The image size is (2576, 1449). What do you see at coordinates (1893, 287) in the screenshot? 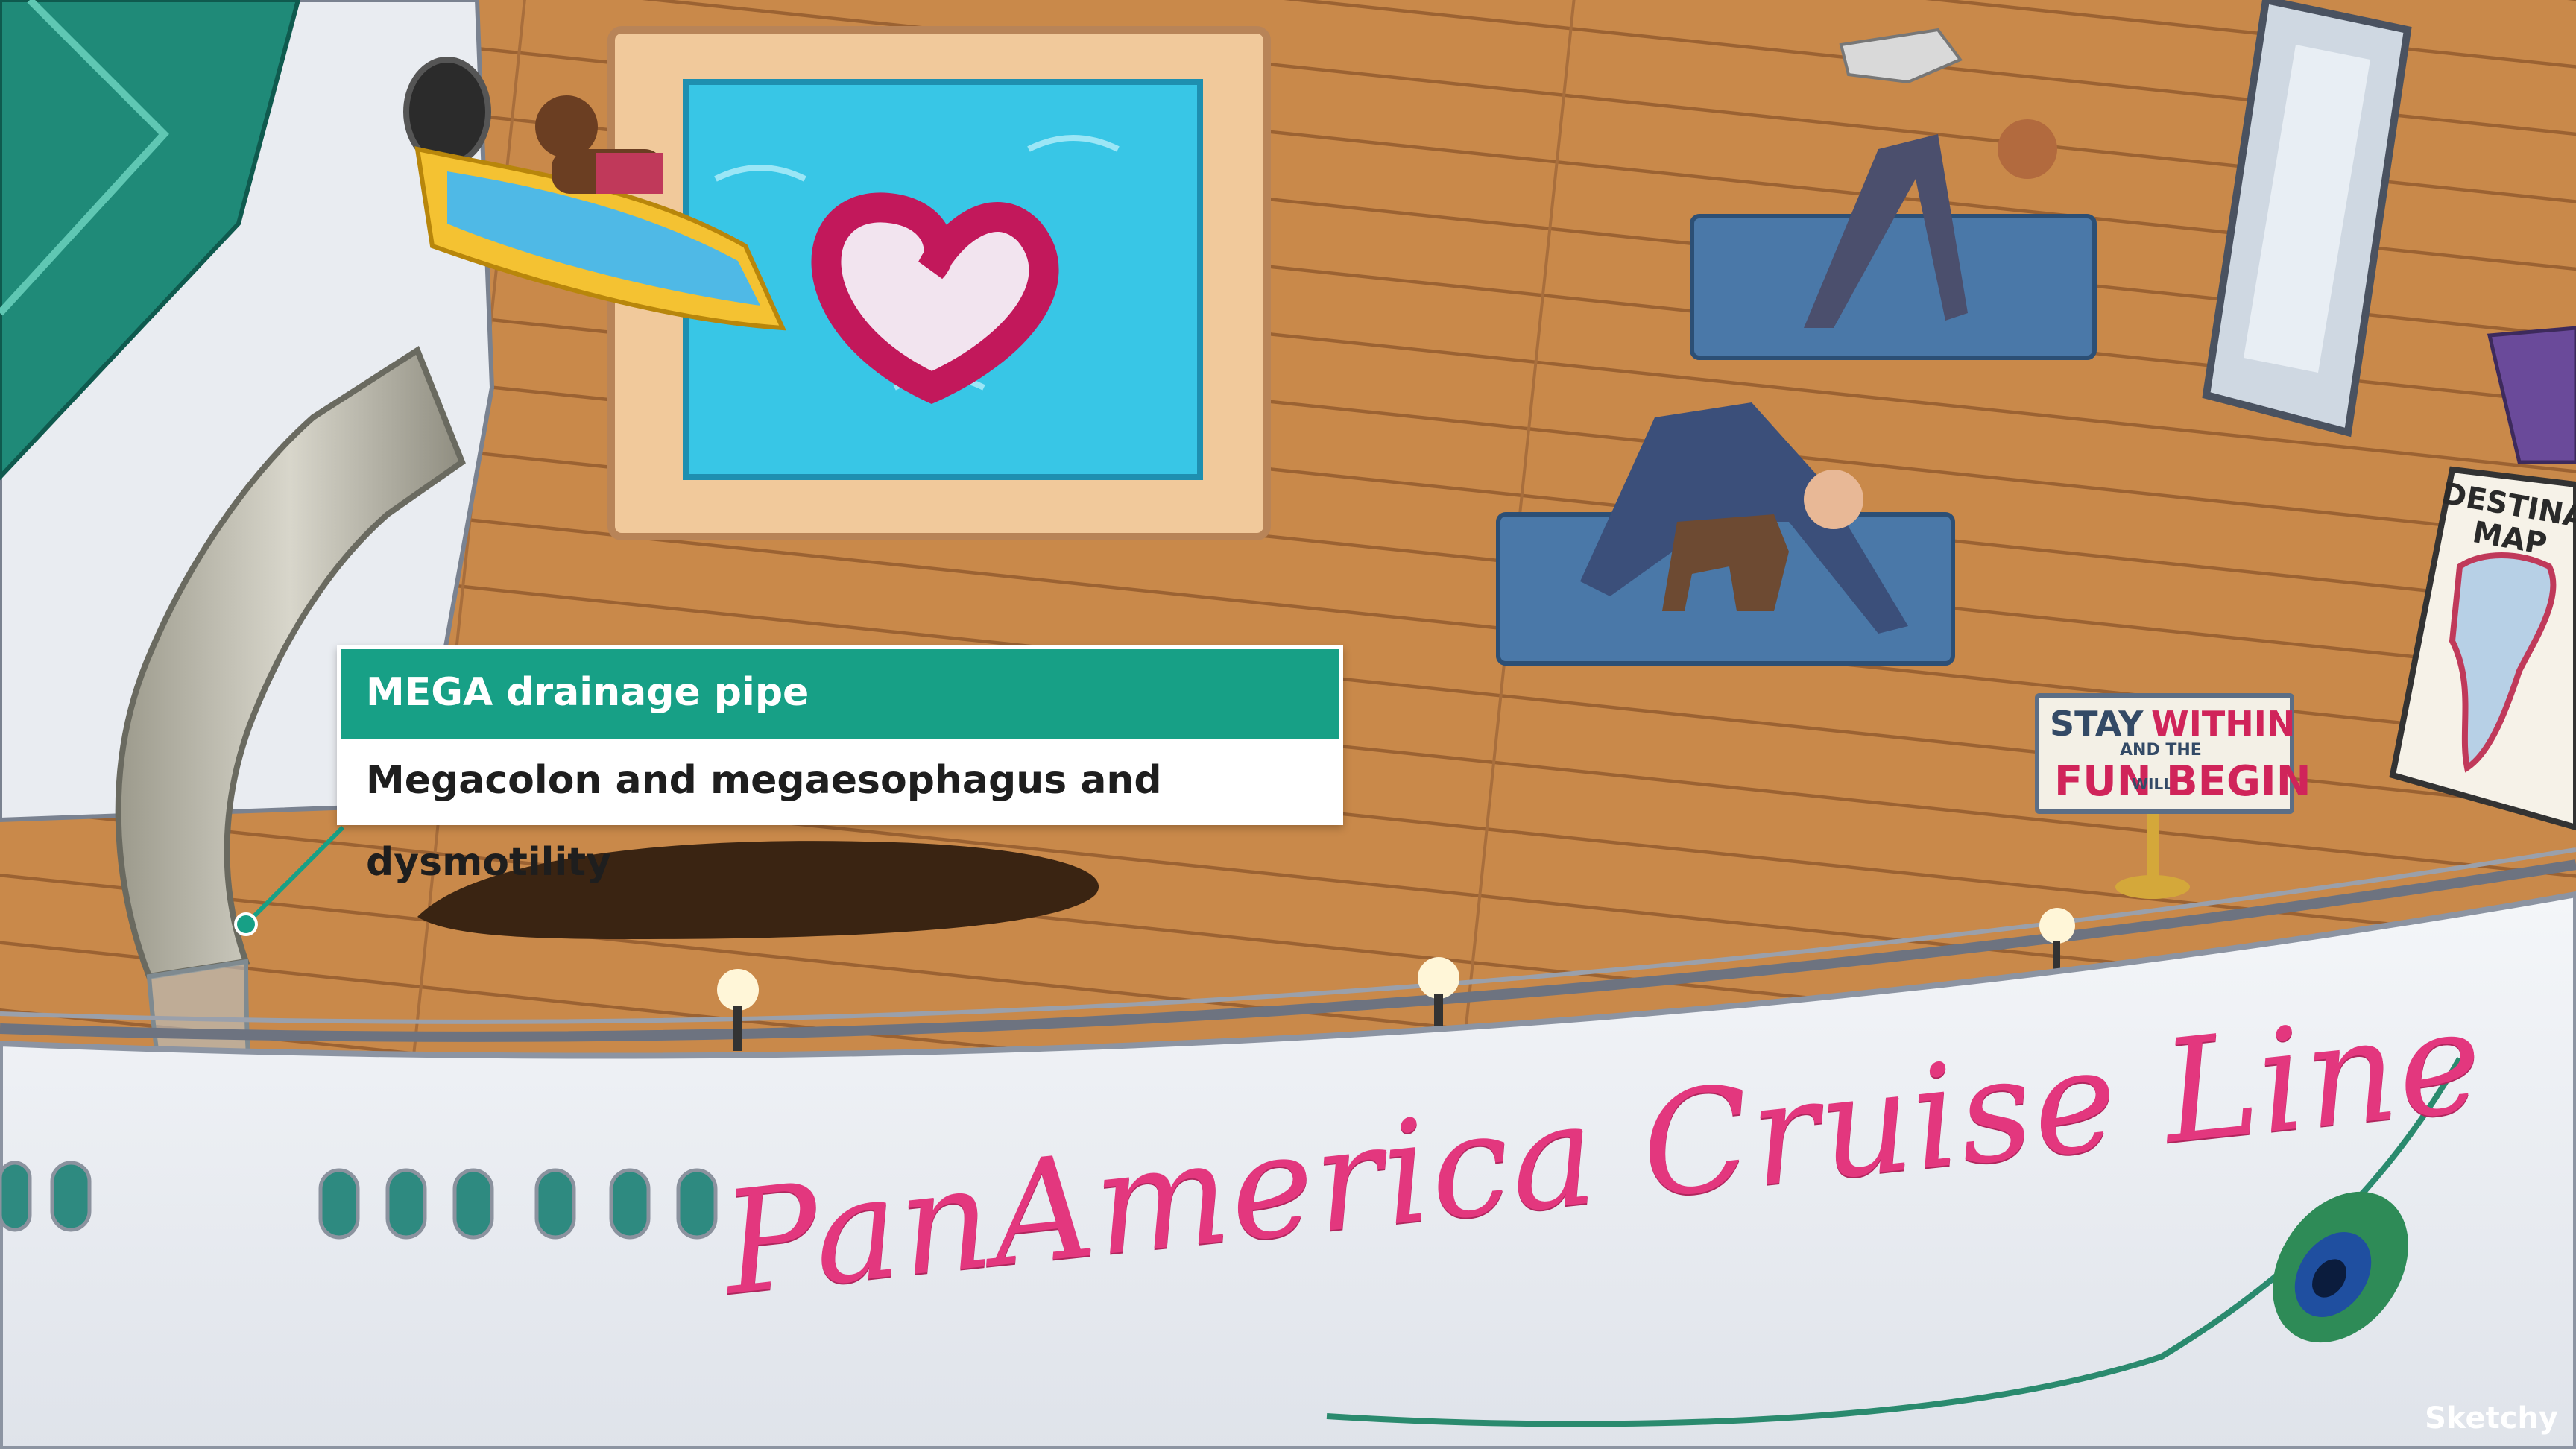
I see `yoga-mat-top` at bounding box center [1893, 287].